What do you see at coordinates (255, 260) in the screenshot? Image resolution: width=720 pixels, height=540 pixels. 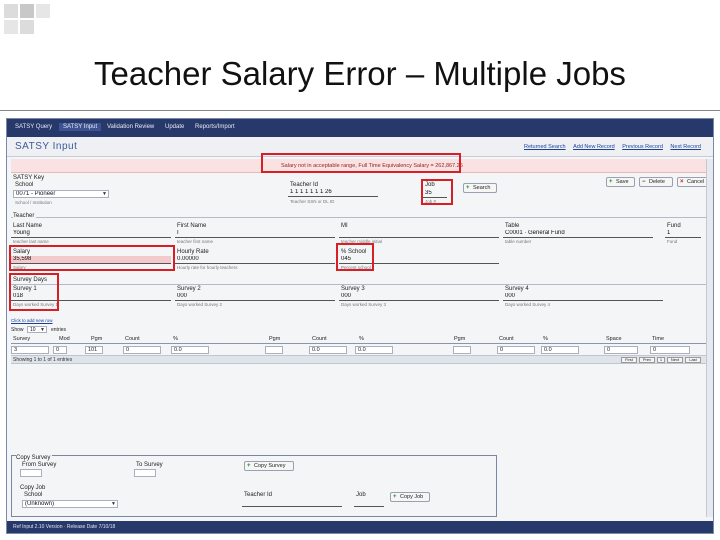 I see `hourly-rate-input: 0.00000` at bounding box center [255, 260].